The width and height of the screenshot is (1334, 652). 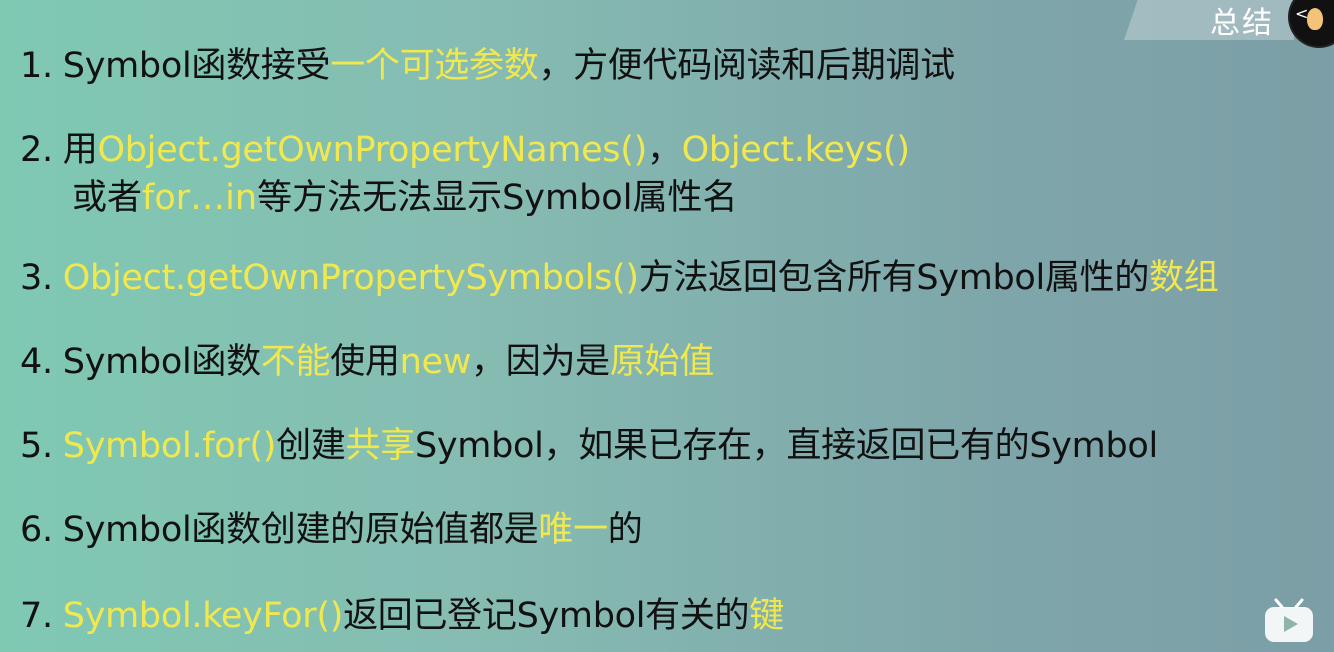 What do you see at coordinates (300, 530) in the screenshot?
I see `item-text: Symbol函数创建的原始值都是` at bounding box center [300, 530].